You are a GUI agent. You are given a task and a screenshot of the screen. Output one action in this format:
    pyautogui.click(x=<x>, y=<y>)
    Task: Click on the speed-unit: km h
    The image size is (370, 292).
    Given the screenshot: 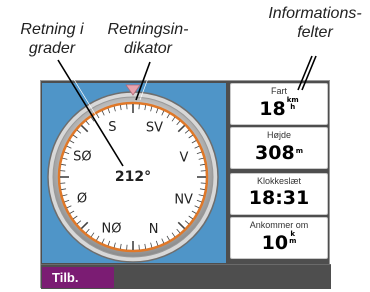 What is the action you would take?
    pyautogui.click(x=293, y=104)
    